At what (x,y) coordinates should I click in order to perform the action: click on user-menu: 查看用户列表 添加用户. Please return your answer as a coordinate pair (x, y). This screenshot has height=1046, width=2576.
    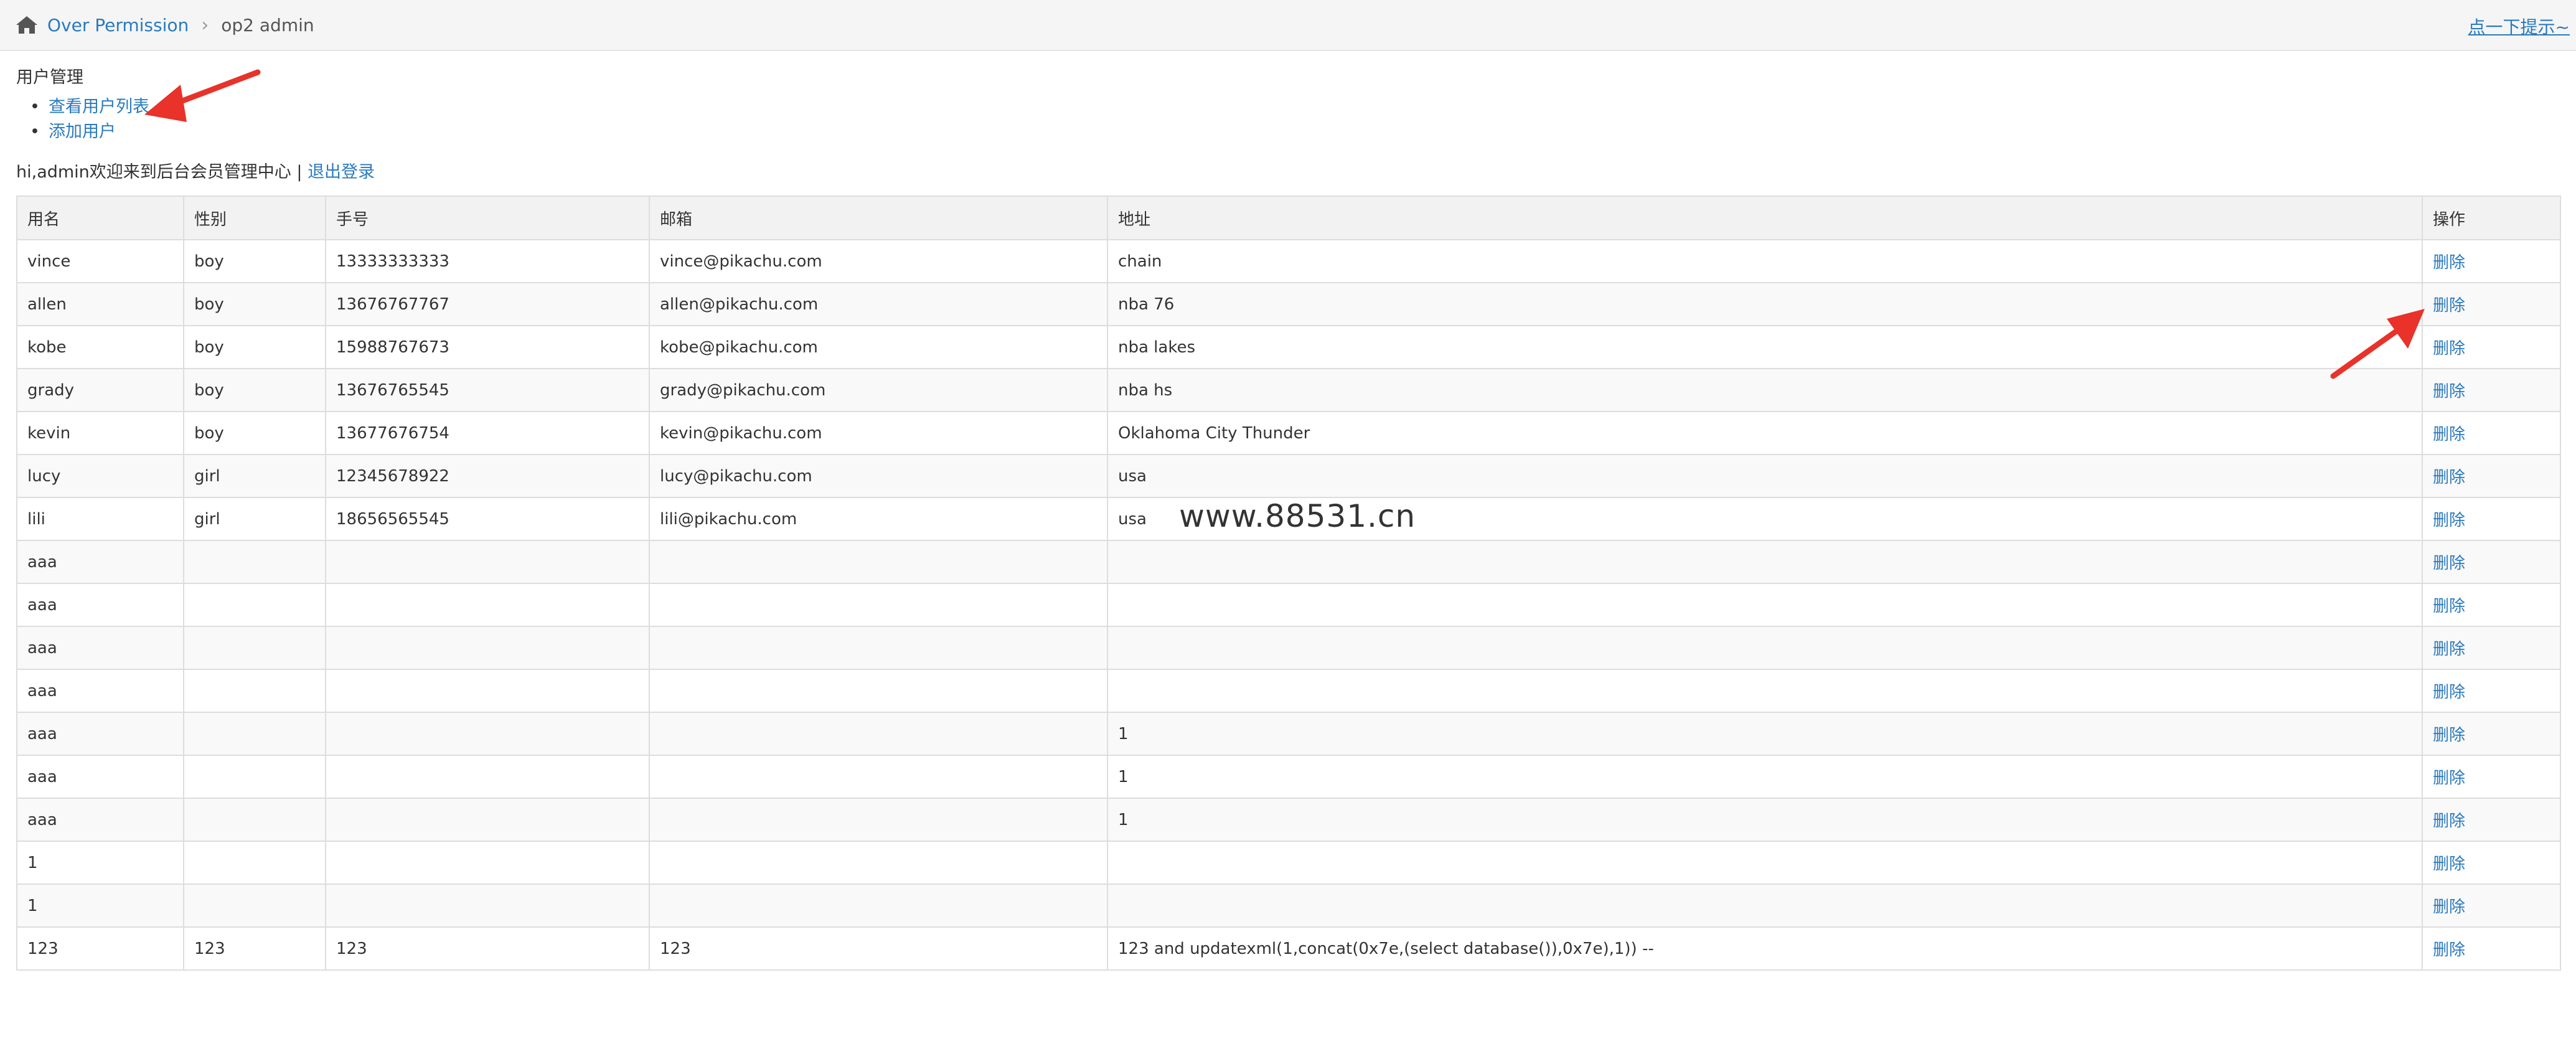
    Looking at the image, I should click on (89, 119).